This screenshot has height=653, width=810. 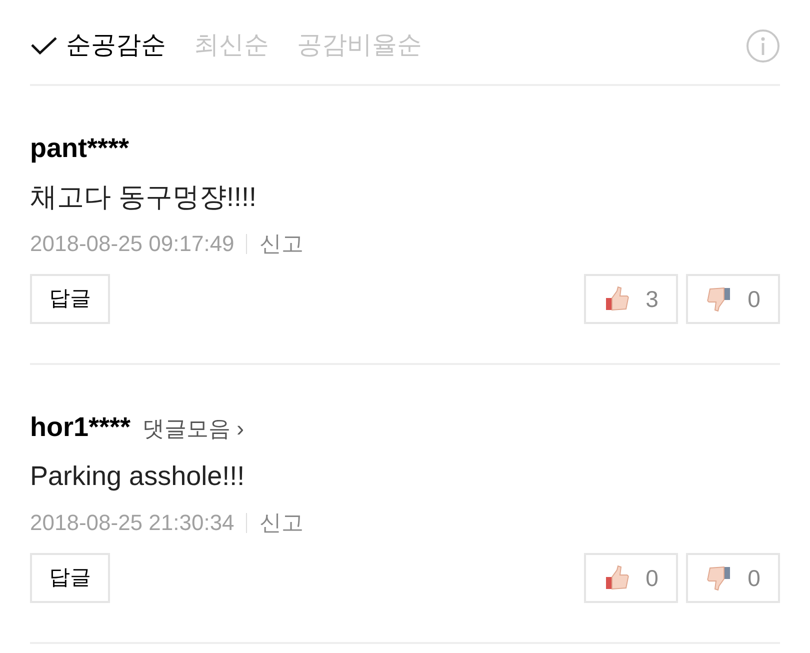 I want to click on comment-date: 2018-08-25 21:30:34, so click(x=132, y=523).